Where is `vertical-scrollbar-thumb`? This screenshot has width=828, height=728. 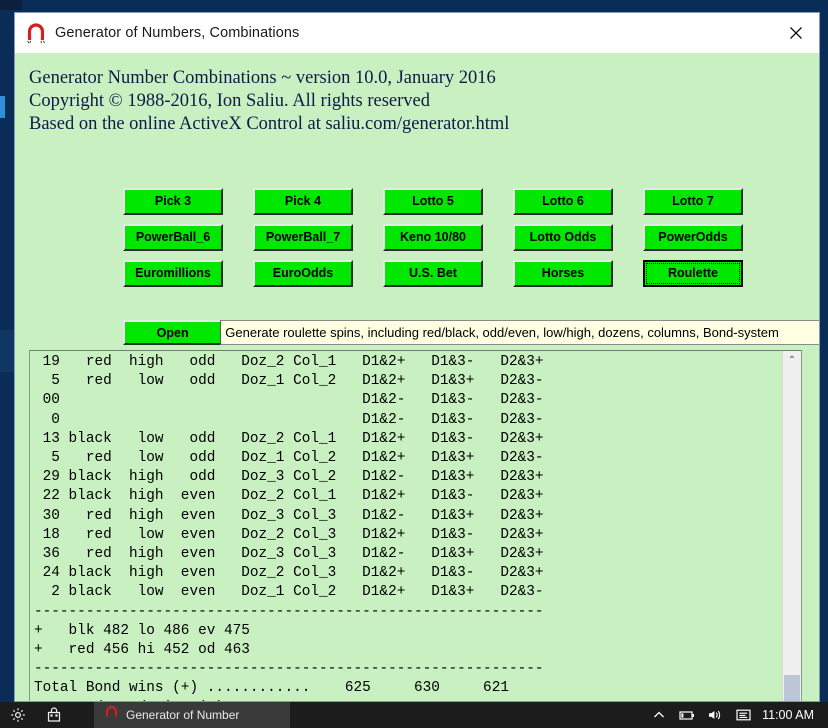
vertical-scrollbar-thumb is located at coordinates (792, 688).